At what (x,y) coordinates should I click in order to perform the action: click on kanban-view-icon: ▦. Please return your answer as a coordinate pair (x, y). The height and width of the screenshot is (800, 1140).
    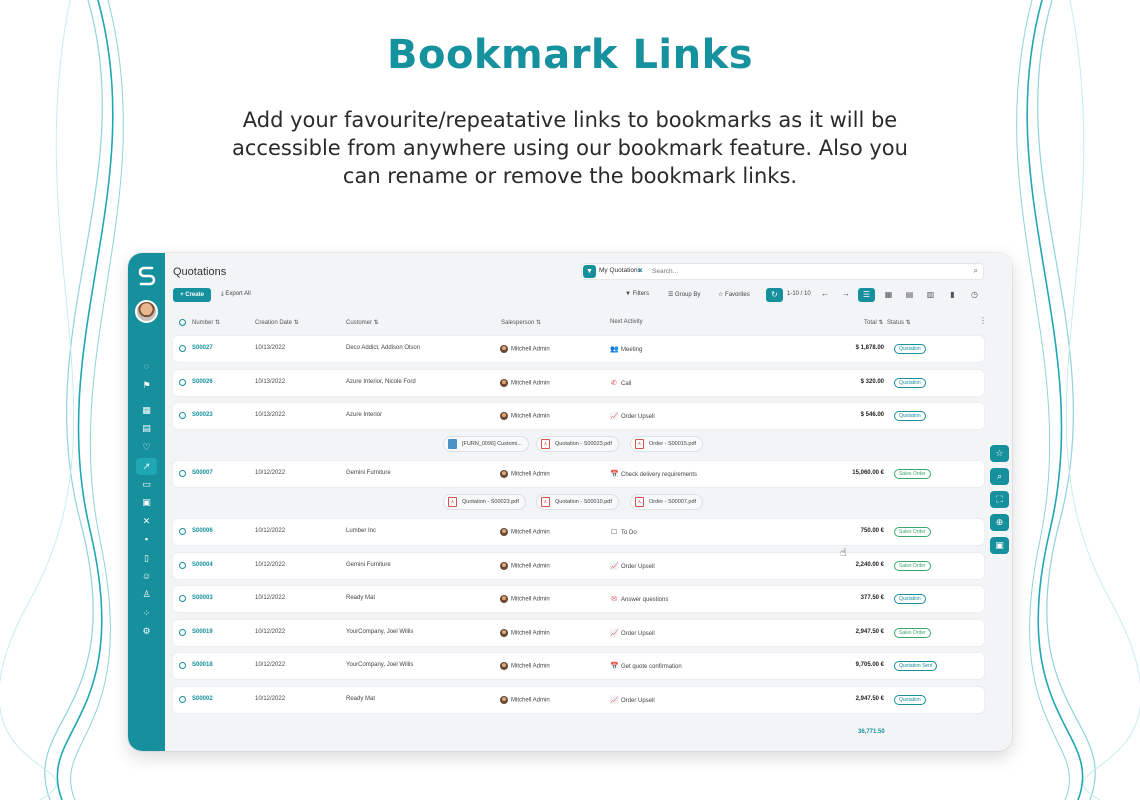
    Looking at the image, I should click on (888, 295).